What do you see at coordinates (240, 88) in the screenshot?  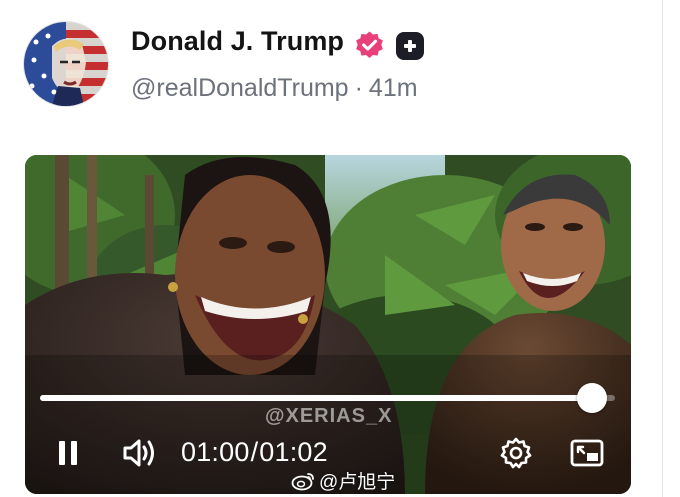 I see `author-handle: @realDonaldTrump` at bounding box center [240, 88].